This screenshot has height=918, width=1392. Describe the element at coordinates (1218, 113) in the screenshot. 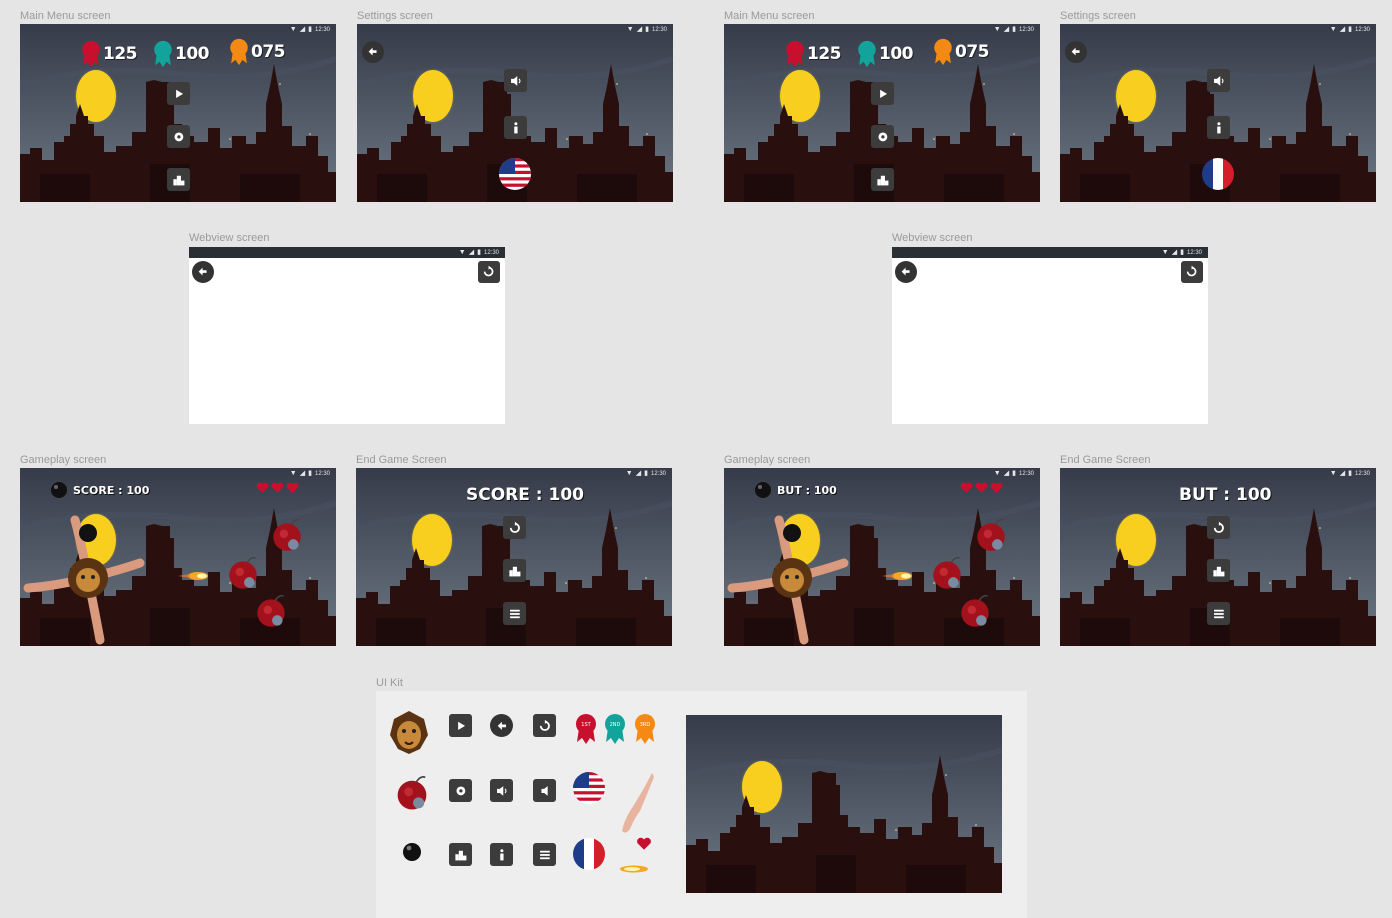

I see `settings-screen-fr: ▼ ◢ ▮ 12:30` at that location.